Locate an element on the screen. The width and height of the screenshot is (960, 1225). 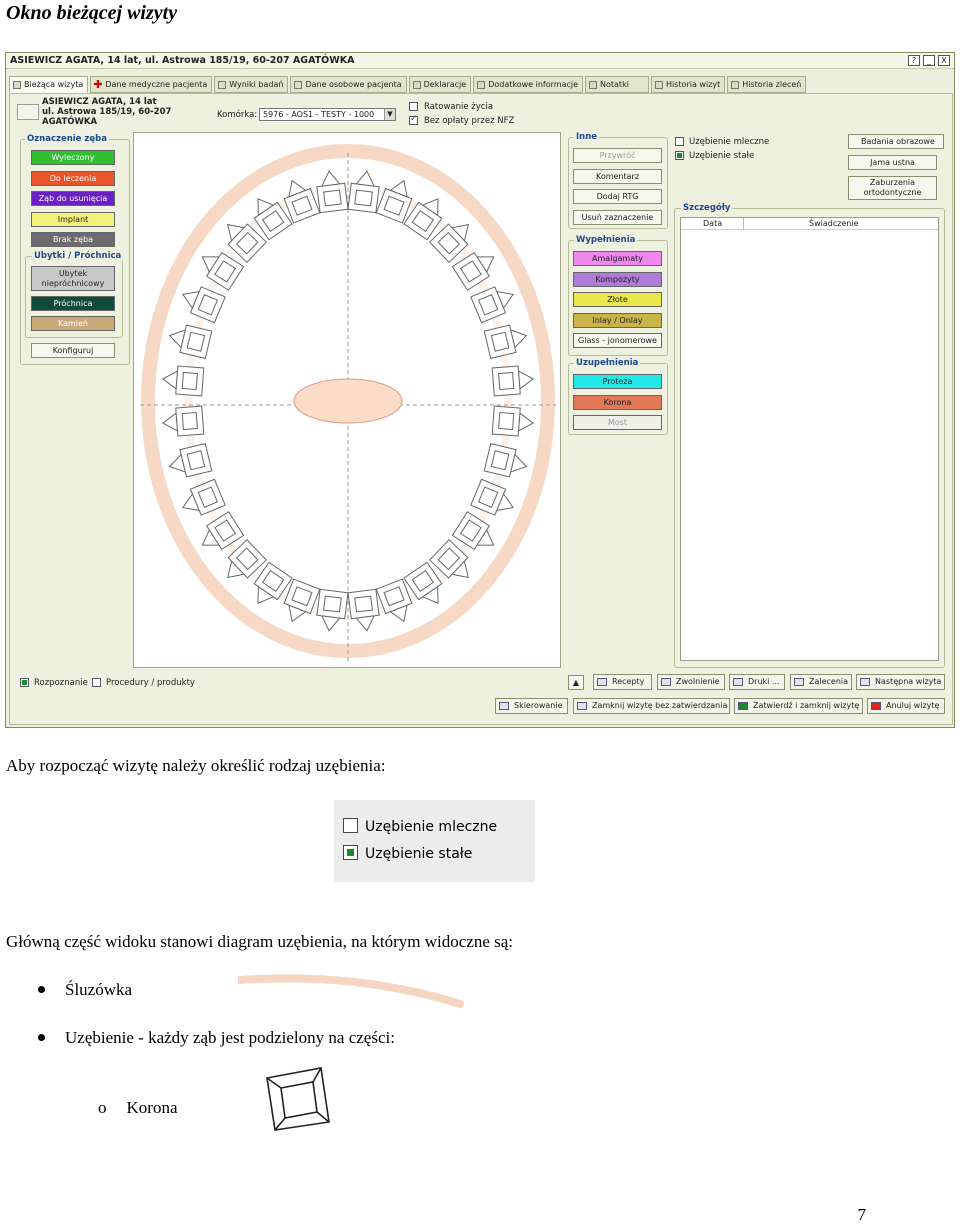
zwolnienie-button: Zwolnienie is located at coordinates (691, 682).